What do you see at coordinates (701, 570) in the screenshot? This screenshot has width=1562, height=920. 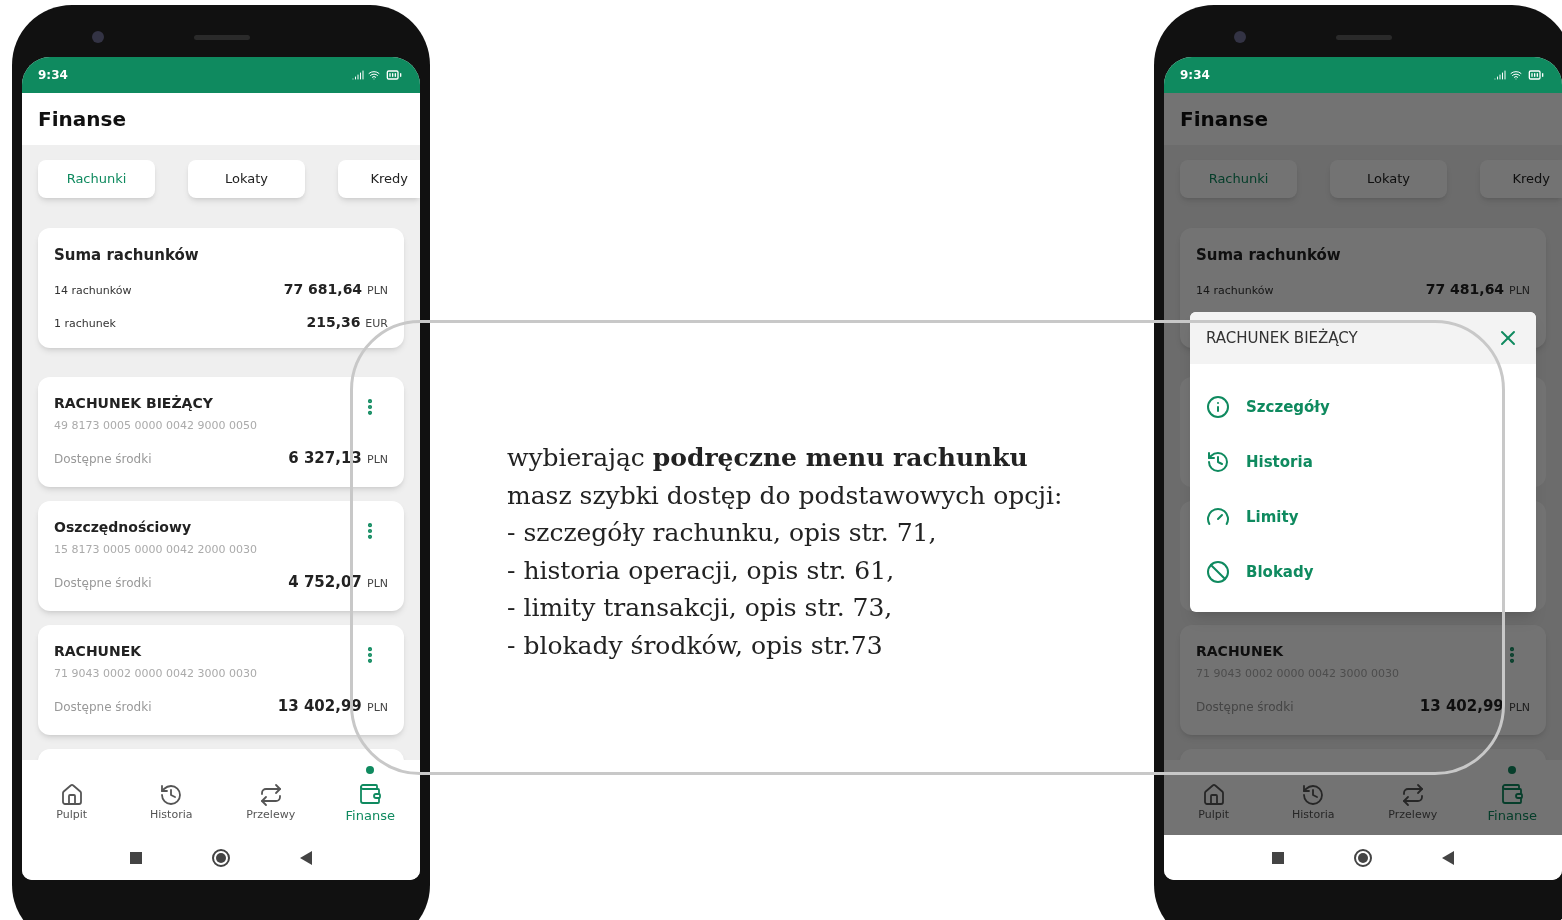 I see `instruction-text: - historia operacji, opis str. 61,` at bounding box center [701, 570].